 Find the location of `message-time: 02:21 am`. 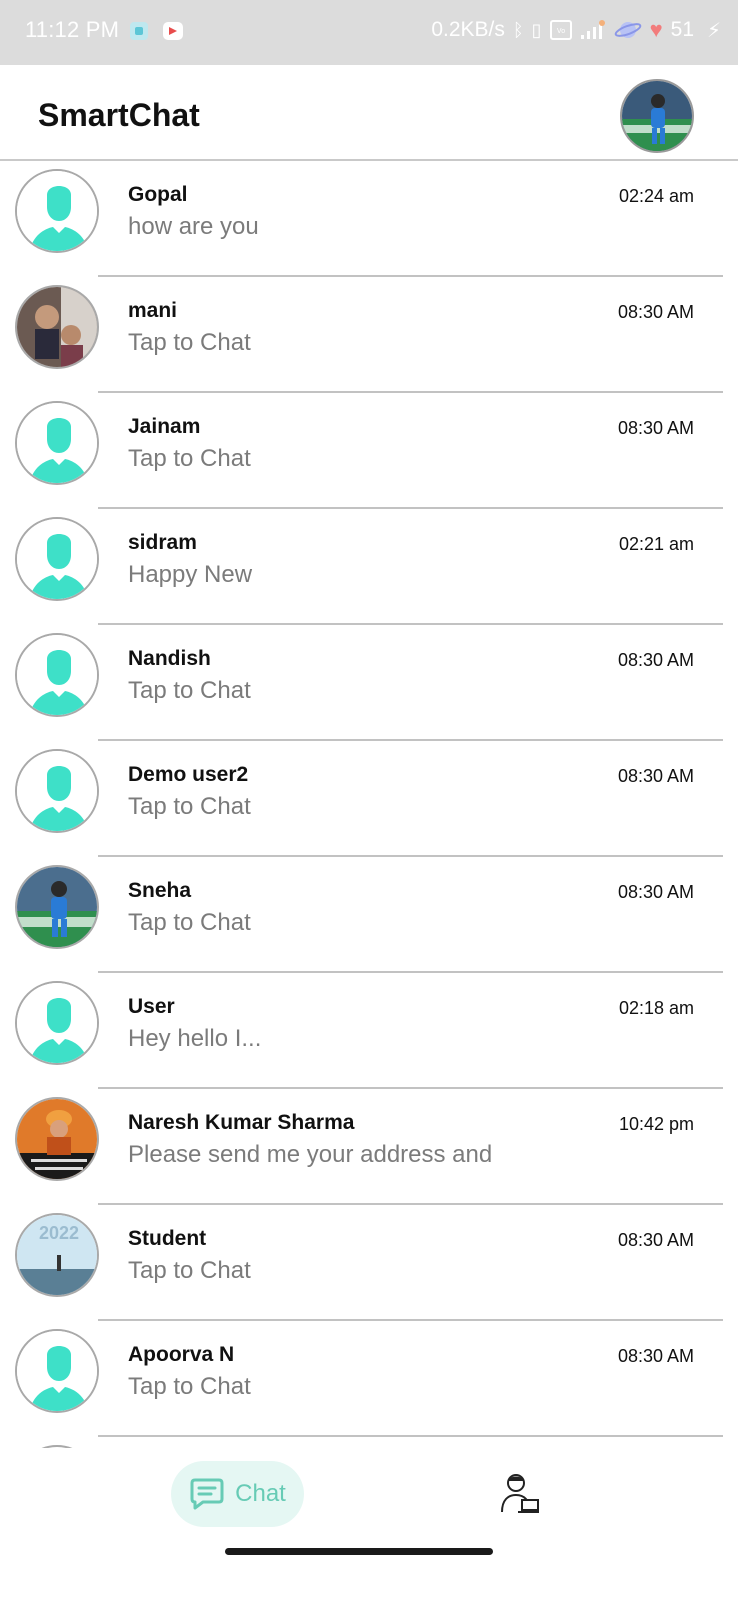

message-time: 02:21 am is located at coordinates (656, 544).